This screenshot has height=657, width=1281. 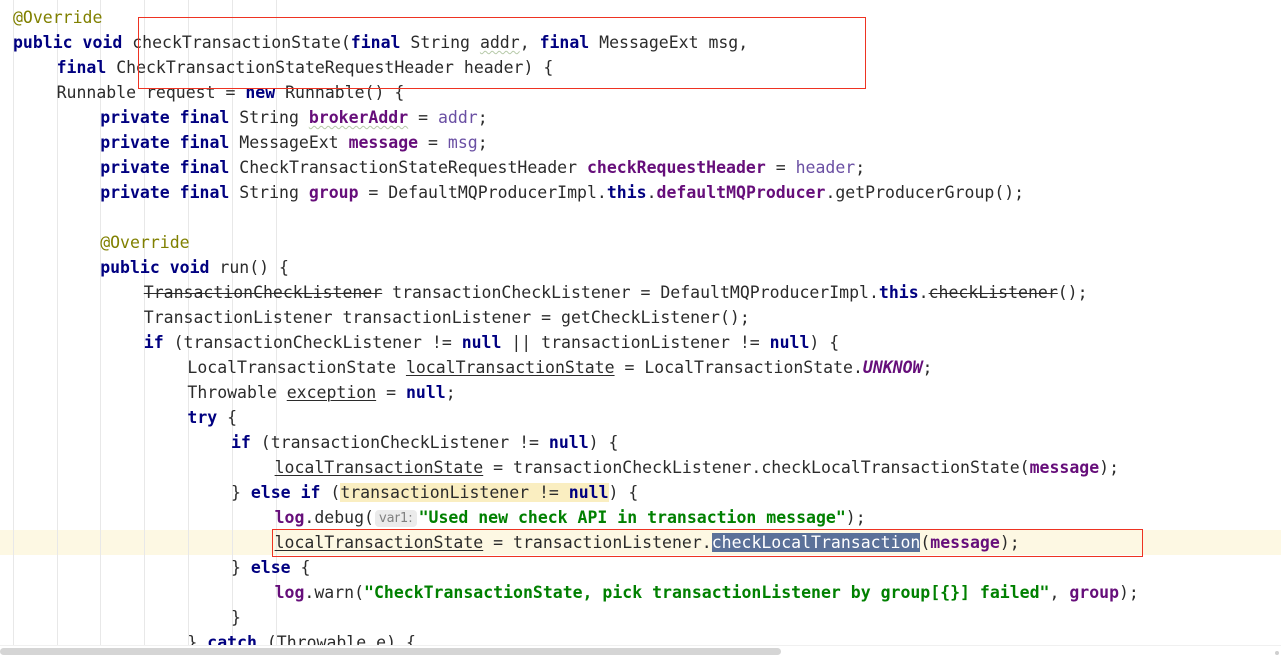 What do you see at coordinates (202, 417) in the screenshot?
I see `code-token: try` at bounding box center [202, 417].